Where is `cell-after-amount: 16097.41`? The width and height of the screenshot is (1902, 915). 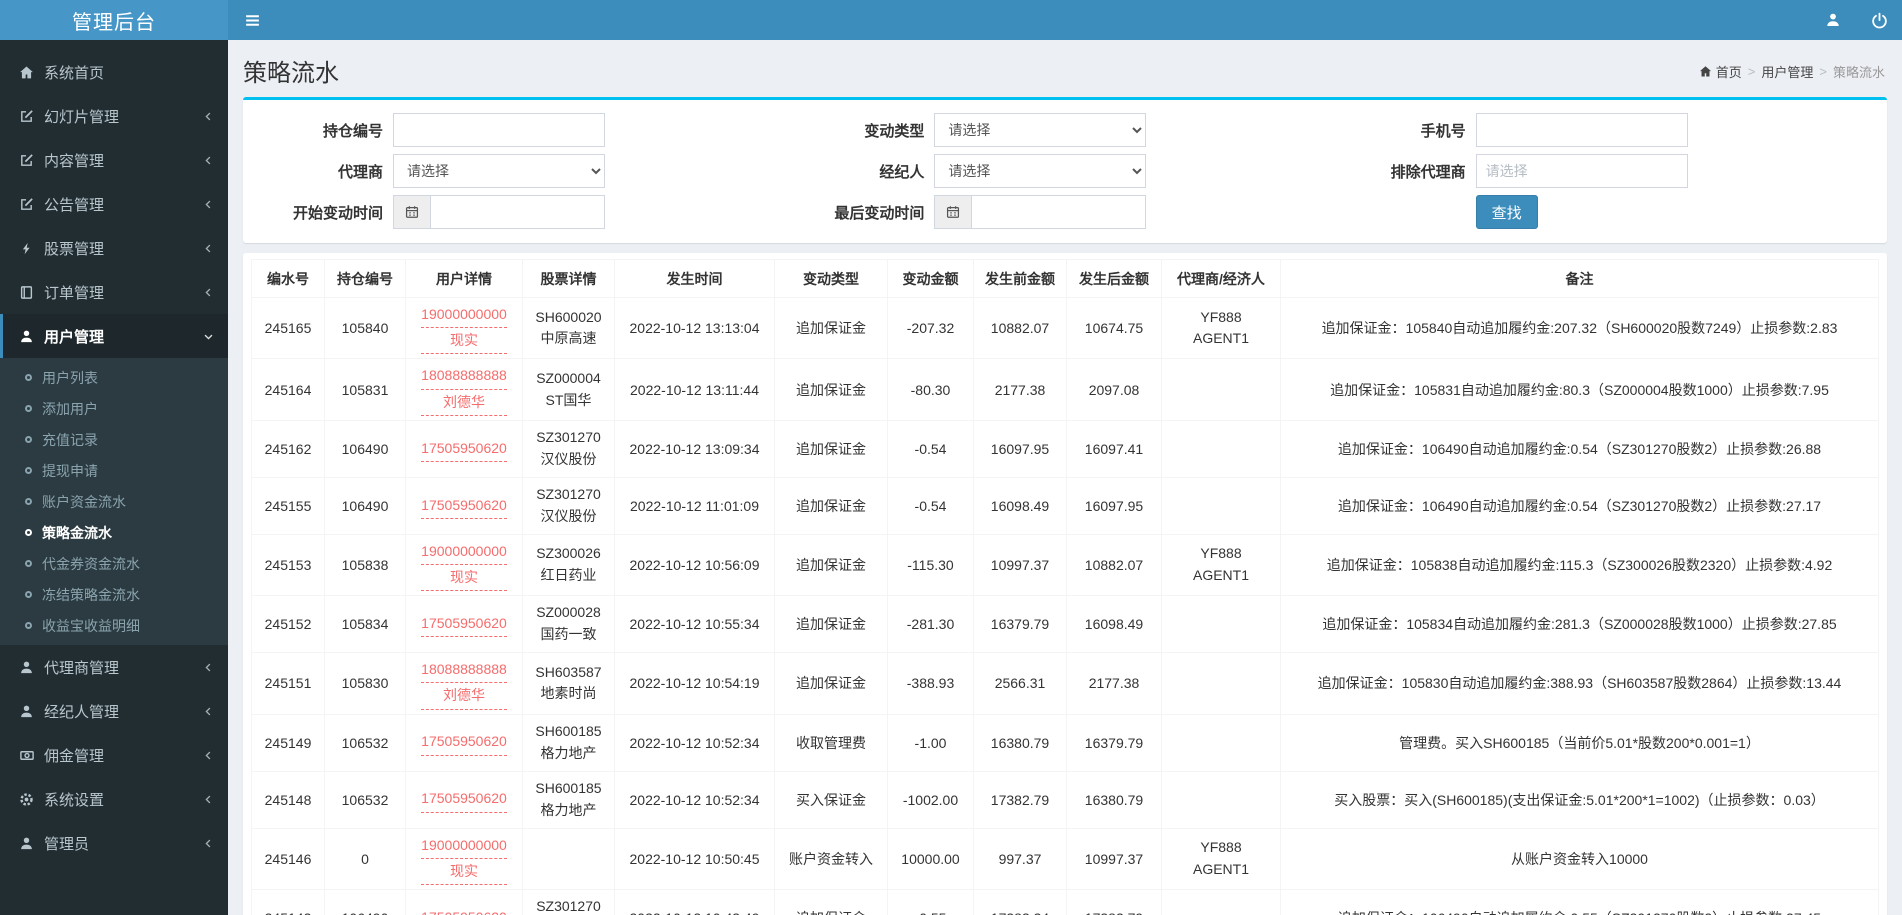 cell-after-amount: 16097.41 is located at coordinates (1114, 448).